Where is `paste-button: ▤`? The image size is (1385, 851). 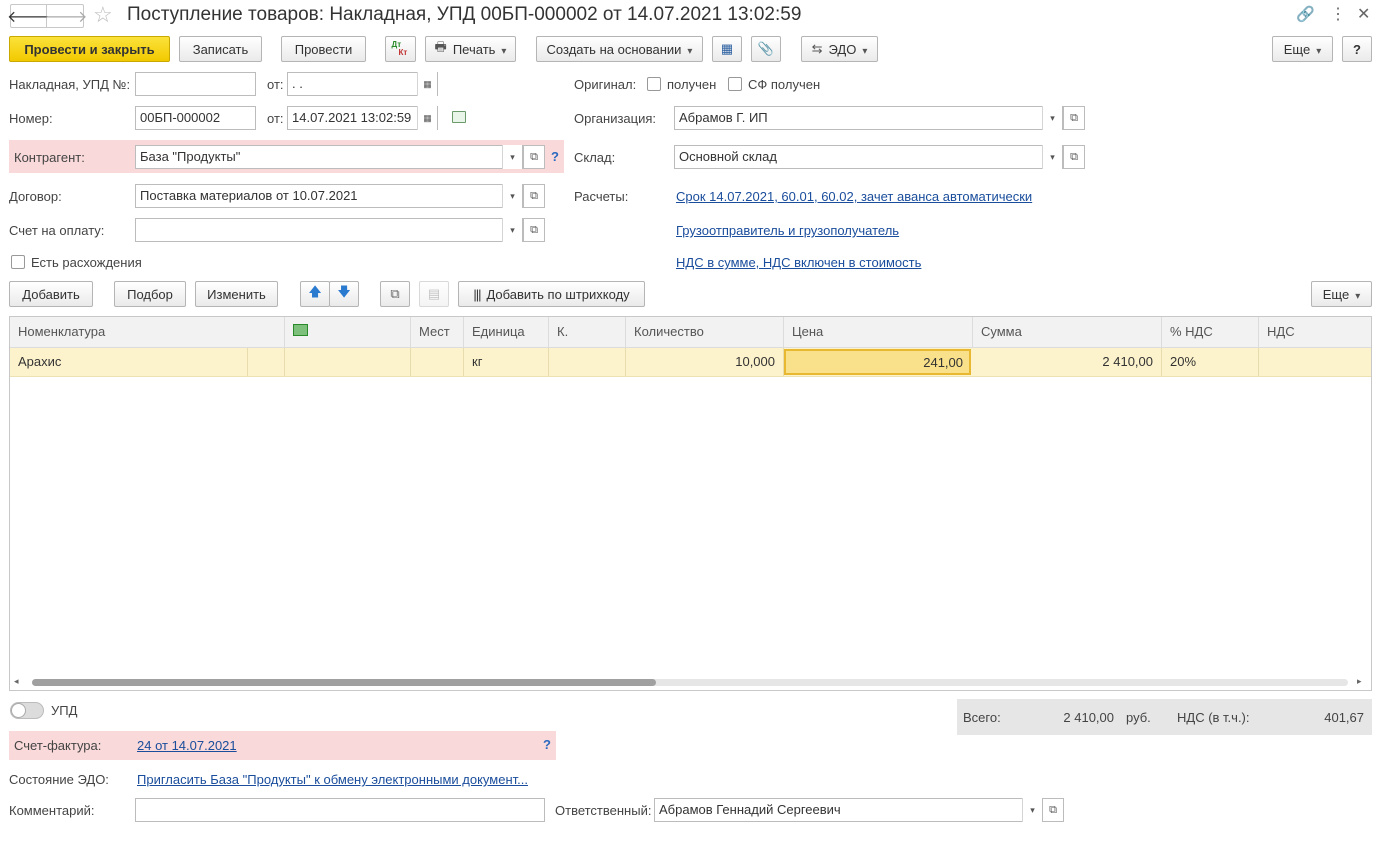 paste-button: ▤ is located at coordinates (434, 294).